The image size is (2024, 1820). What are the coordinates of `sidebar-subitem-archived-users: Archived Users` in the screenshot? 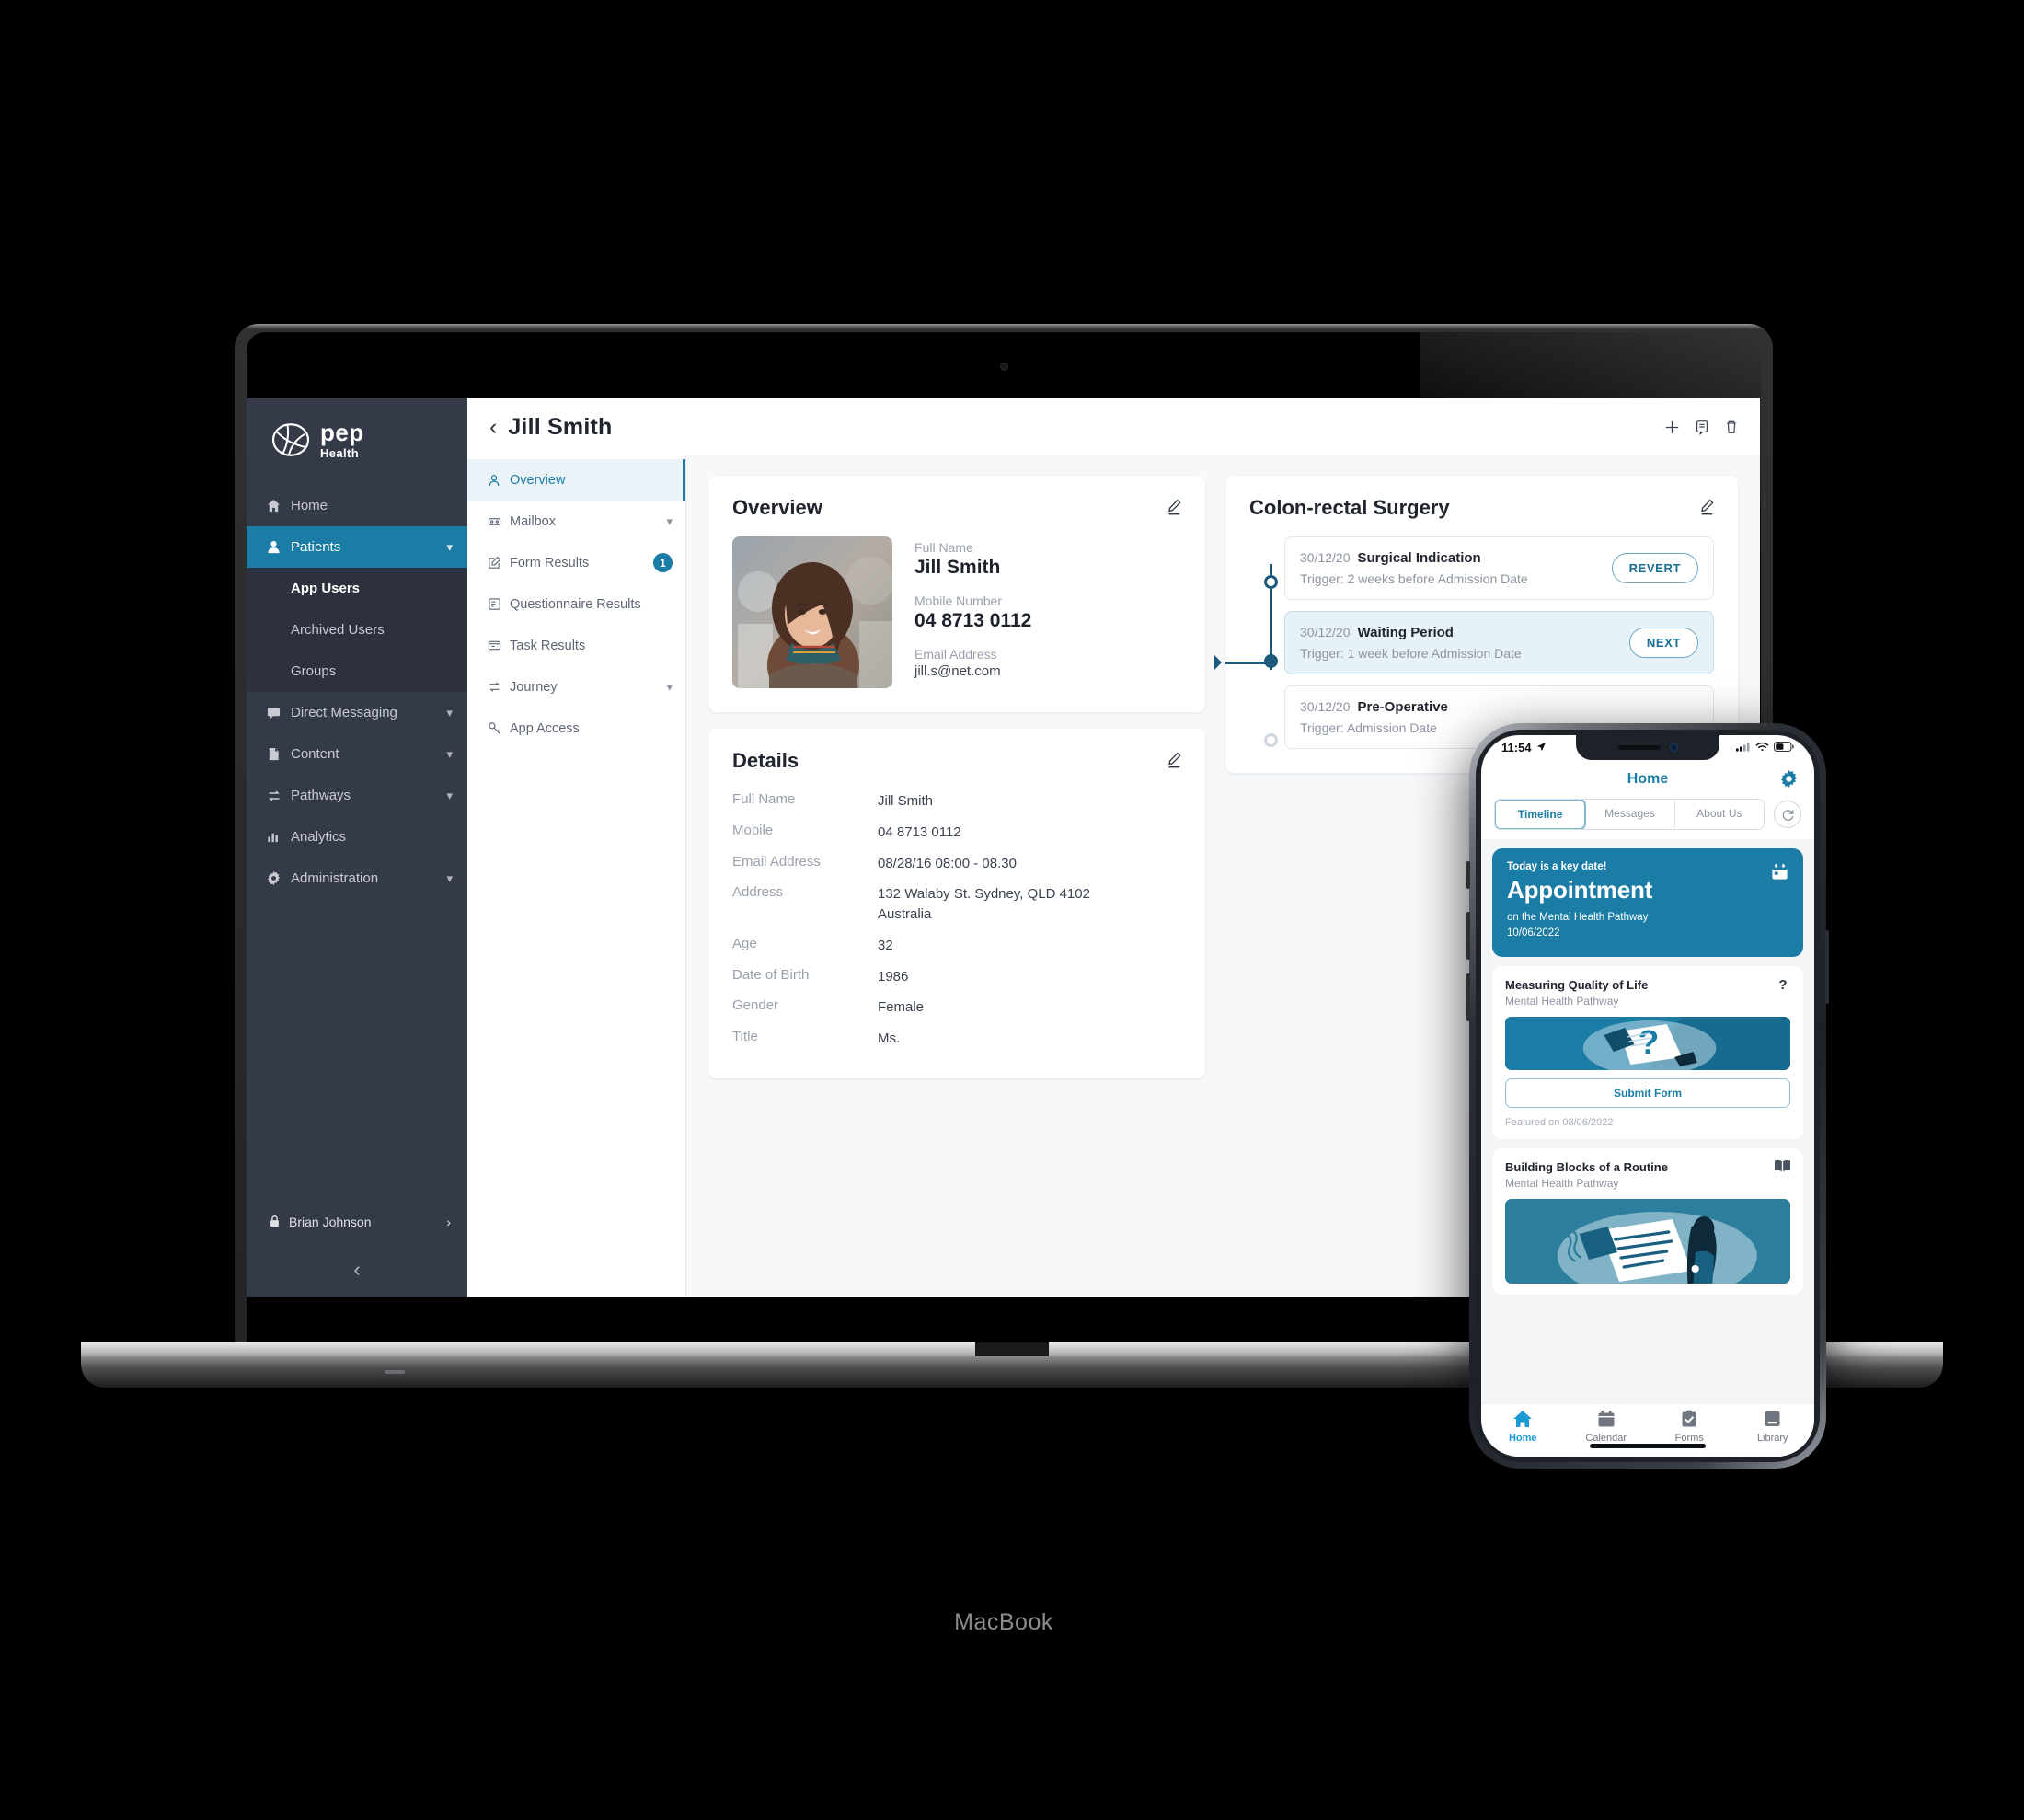 It's located at (357, 630).